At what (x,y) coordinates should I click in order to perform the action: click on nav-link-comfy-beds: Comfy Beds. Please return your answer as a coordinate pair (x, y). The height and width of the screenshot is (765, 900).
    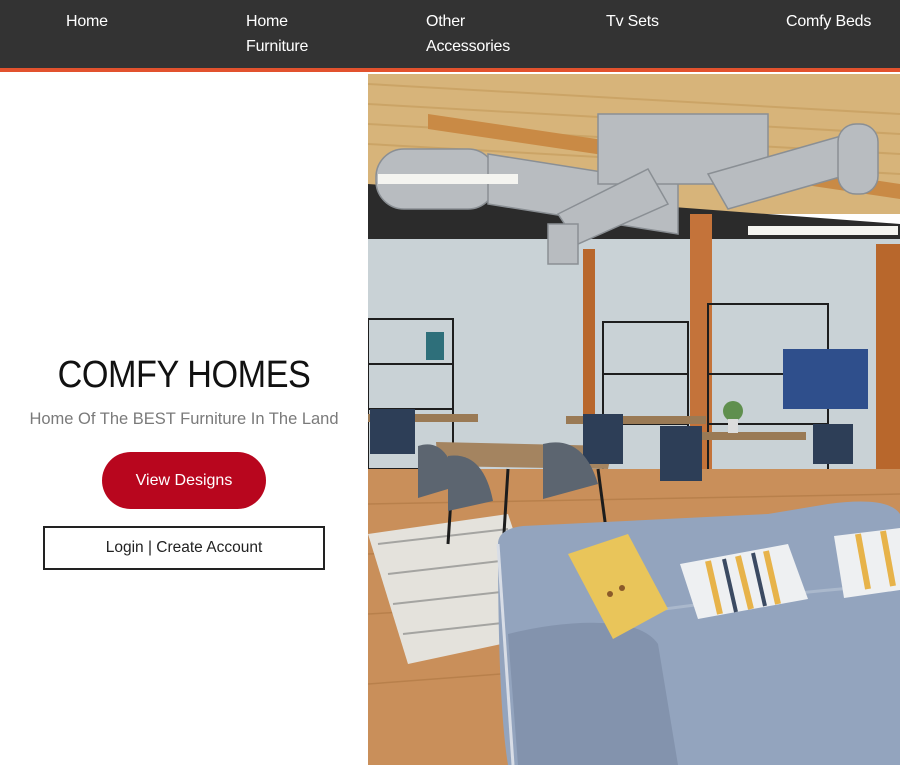
    Looking at the image, I should click on (828, 21).